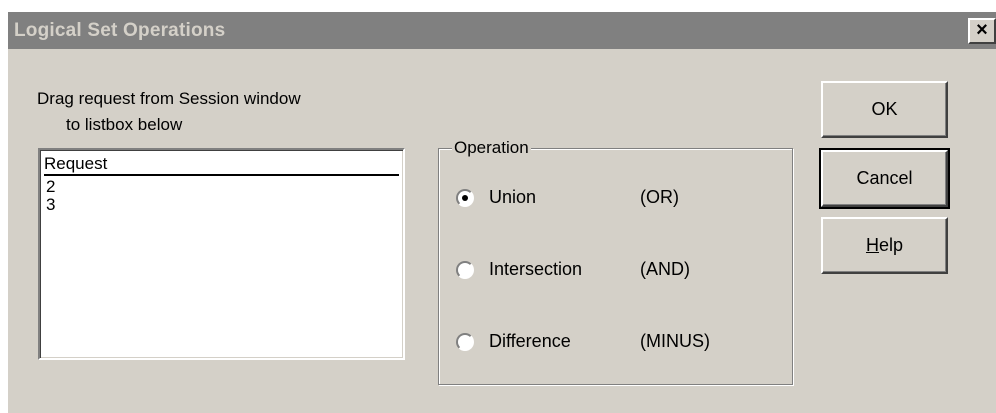 Image resolution: width=996 pixels, height=413 pixels. Describe the element at coordinates (502, 30) in the screenshot. I see `title-bar: Logical Set Operations ×` at that location.